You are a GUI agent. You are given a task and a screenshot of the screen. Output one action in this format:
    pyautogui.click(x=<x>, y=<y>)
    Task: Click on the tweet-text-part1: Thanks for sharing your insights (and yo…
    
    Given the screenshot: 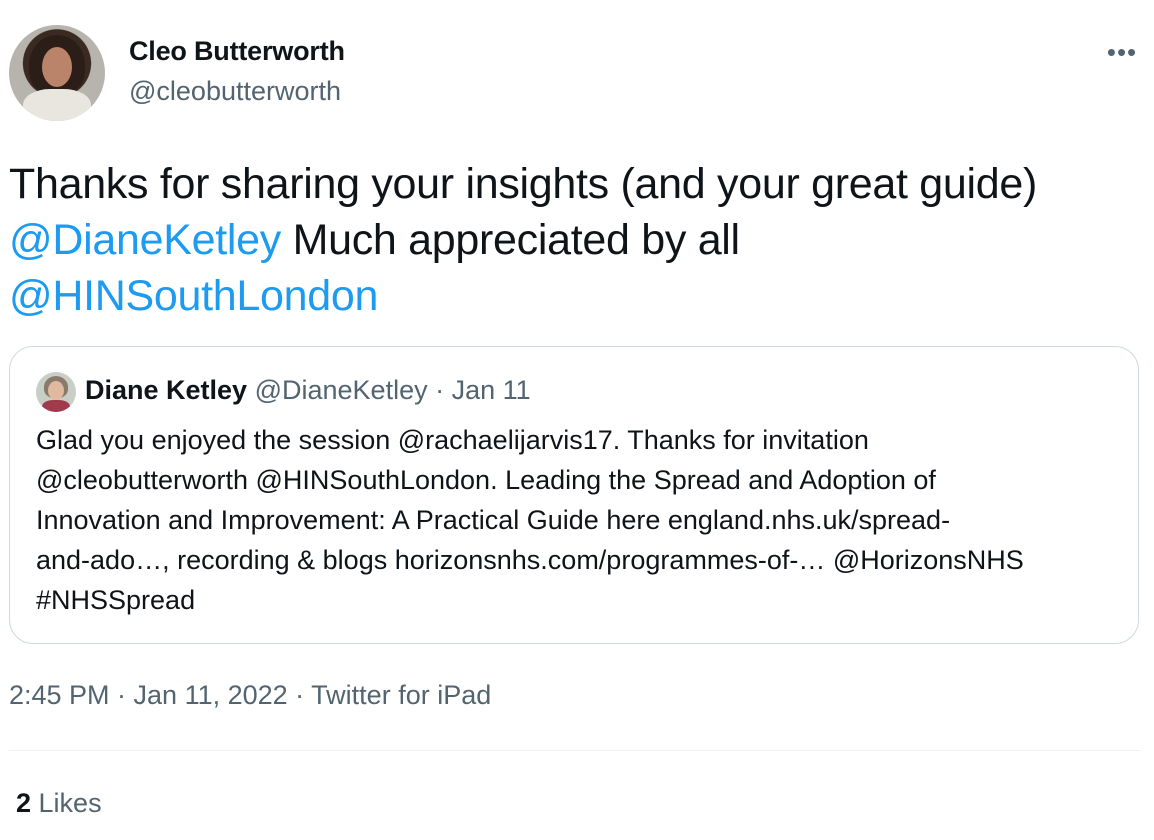 What is the action you would take?
    pyautogui.click(x=523, y=184)
    